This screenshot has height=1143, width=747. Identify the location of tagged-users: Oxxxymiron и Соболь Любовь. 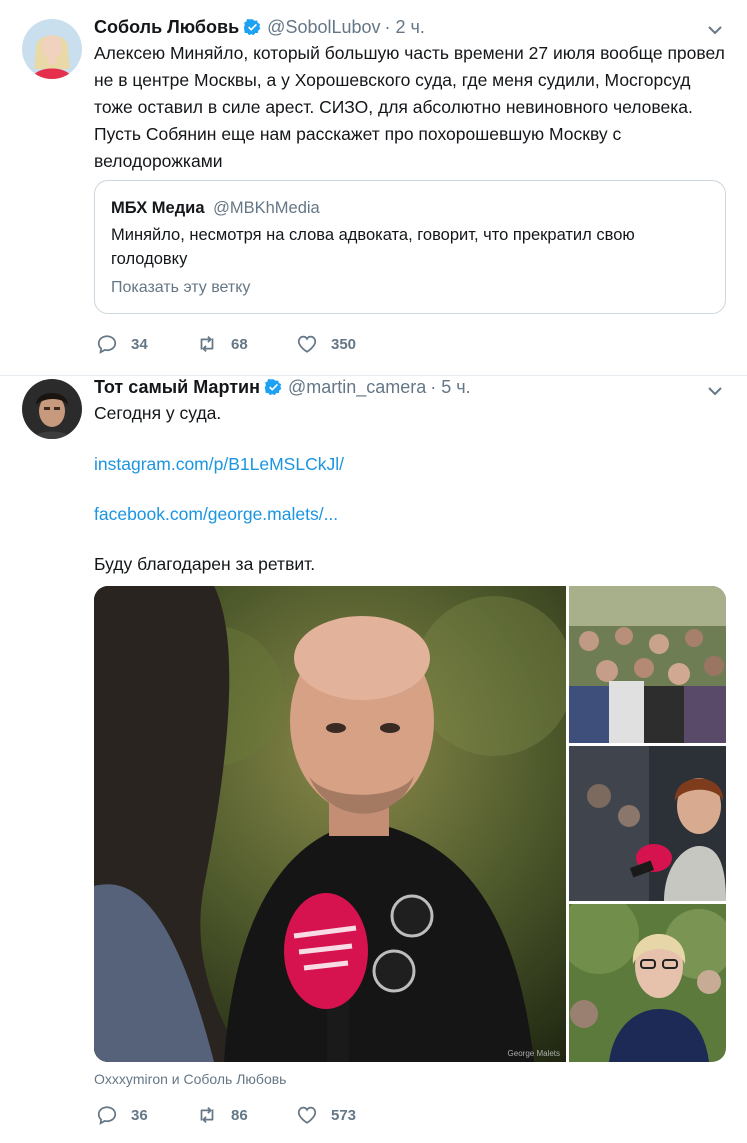
(190, 1079).